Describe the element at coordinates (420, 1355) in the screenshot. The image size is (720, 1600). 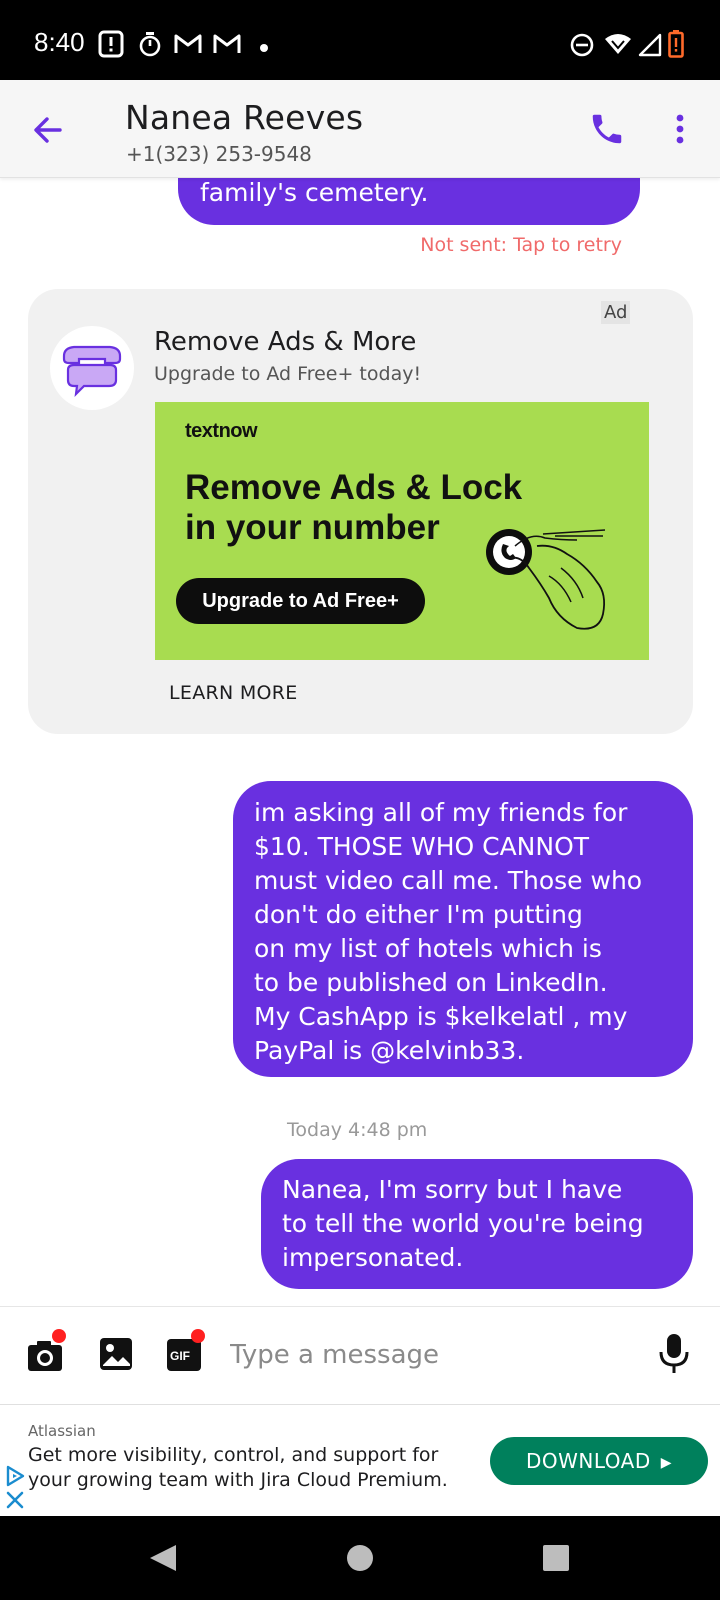
I see `message-input` at that location.